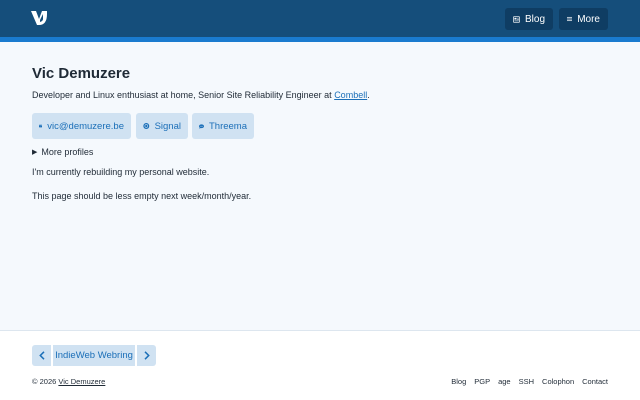 This screenshot has height=400, width=640. I want to click on intro-text-end: ., so click(368, 95).